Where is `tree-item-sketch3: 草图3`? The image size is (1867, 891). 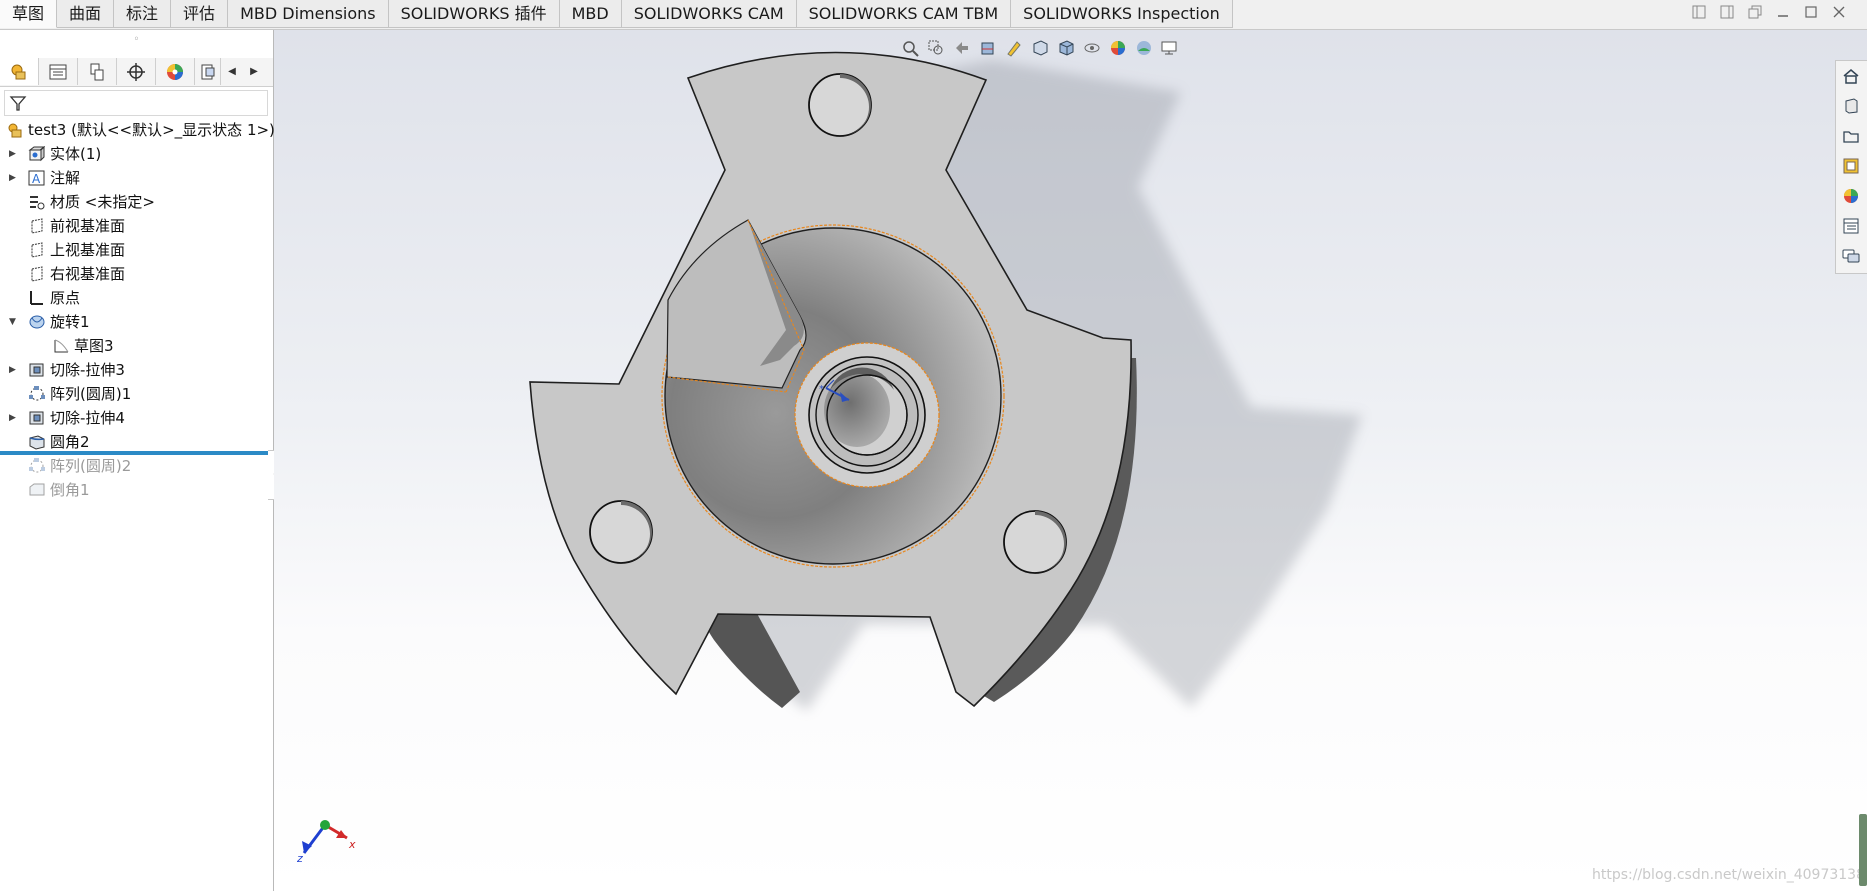
tree-item-sketch3: 草图3 is located at coordinates (136, 346).